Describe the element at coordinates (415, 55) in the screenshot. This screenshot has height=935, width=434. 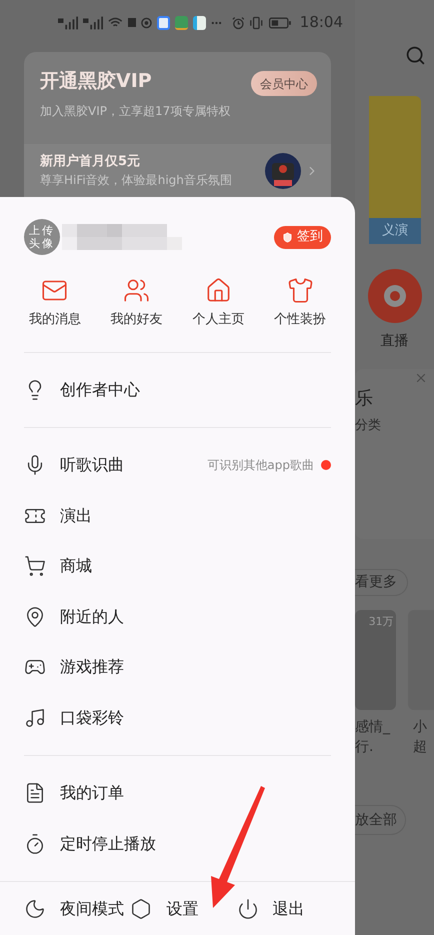
I see `search-icon` at that location.